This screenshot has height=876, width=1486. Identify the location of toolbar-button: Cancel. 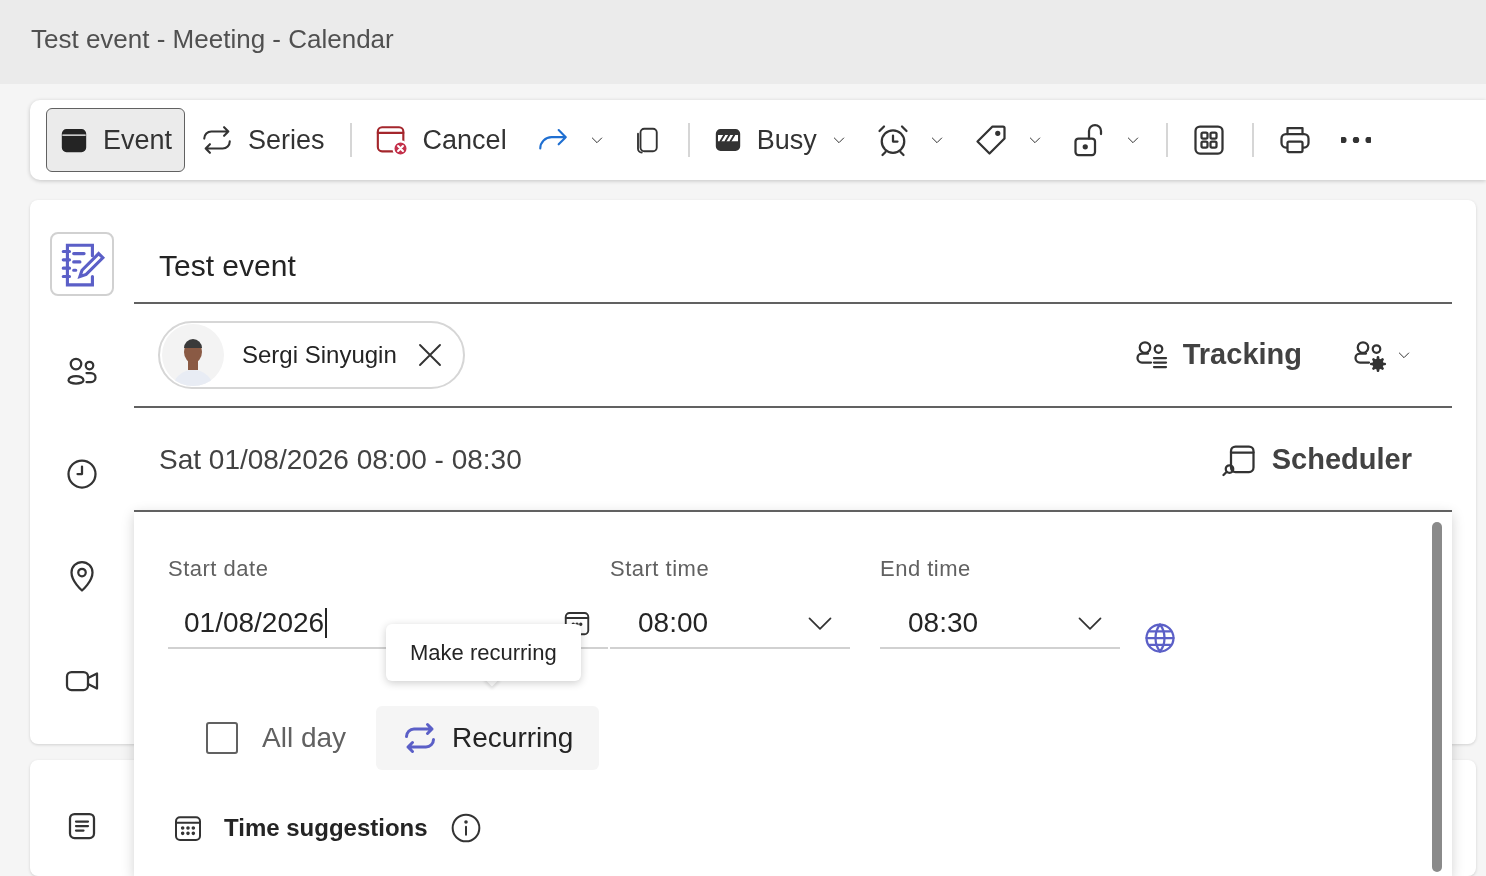
(440, 140).